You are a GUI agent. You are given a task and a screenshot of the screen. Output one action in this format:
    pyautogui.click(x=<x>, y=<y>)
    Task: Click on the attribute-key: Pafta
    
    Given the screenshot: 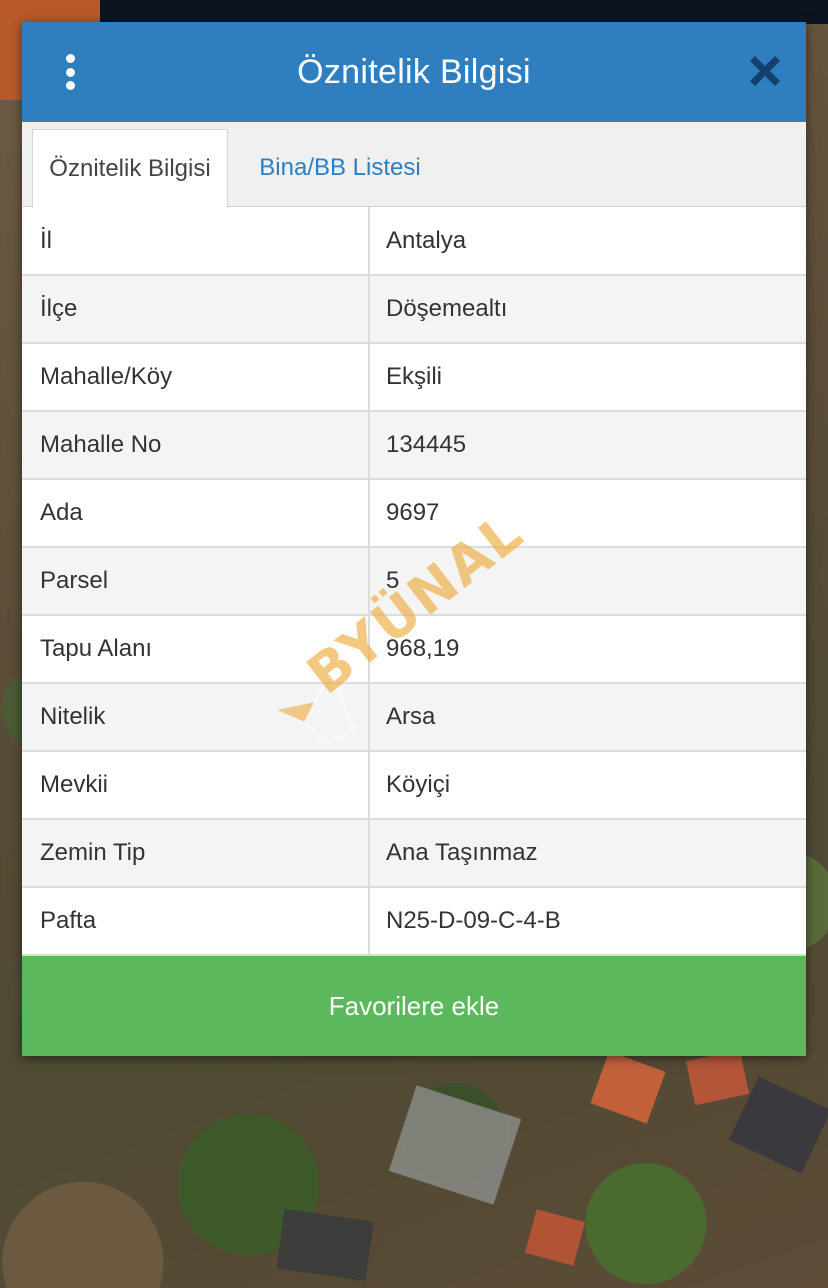 What is the action you would take?
    pyautogui.click(x=196, y=921)
    